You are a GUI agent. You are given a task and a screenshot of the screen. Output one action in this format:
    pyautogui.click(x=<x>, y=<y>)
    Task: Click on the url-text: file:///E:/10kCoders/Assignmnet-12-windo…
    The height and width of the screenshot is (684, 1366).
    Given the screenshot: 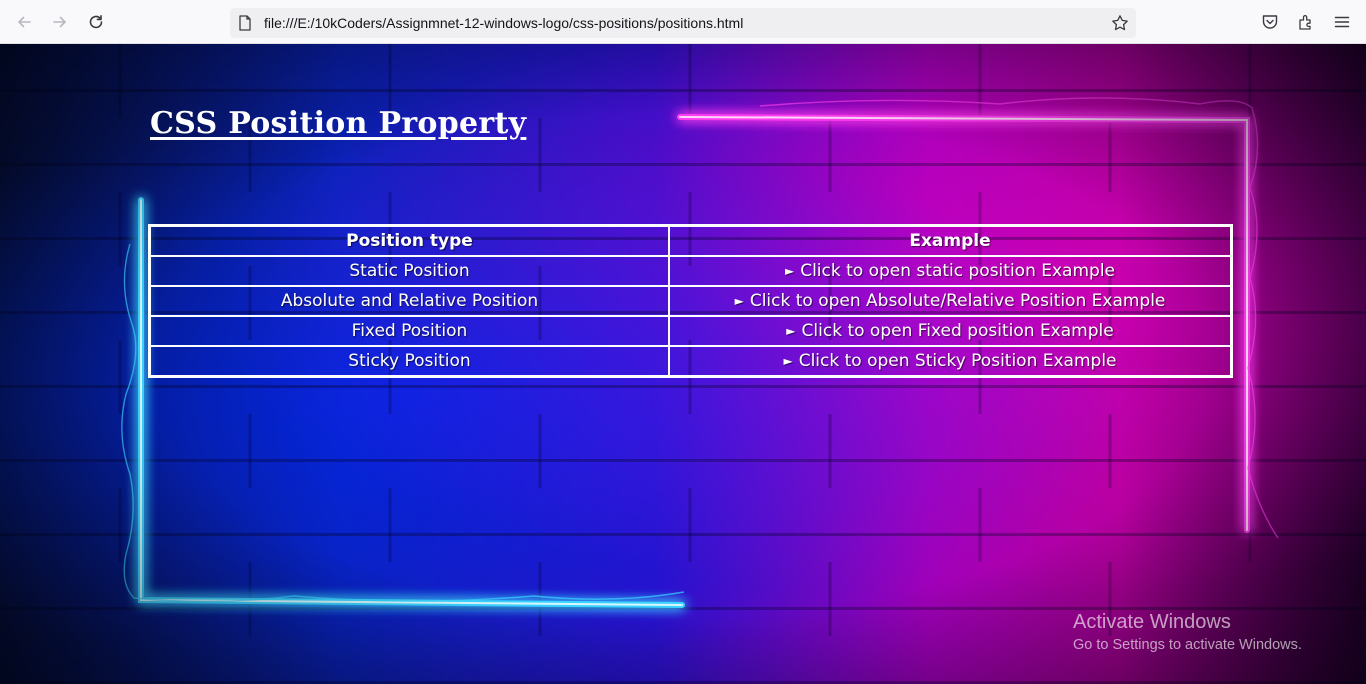 What is the action you would take?
    pyautogui.click(x=504, y=23)
    